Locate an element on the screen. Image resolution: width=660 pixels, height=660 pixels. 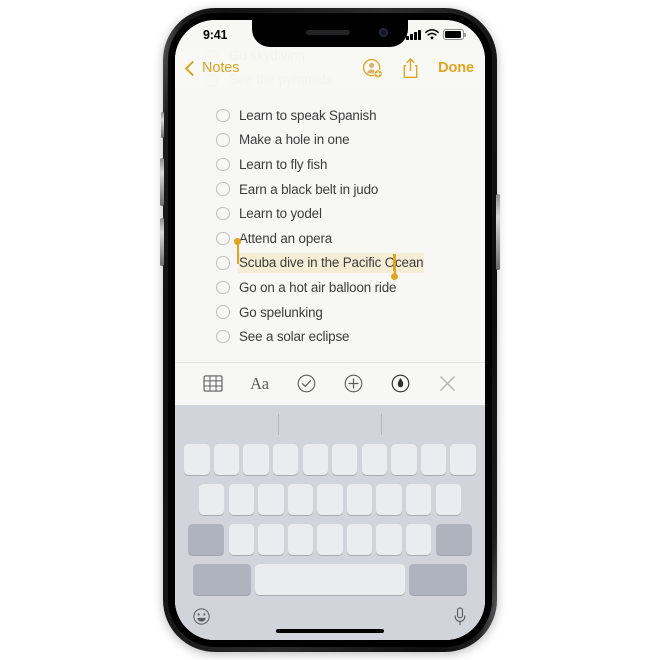
checklist-row: Learn to speak Spanish is located at coordinates (330, 115).